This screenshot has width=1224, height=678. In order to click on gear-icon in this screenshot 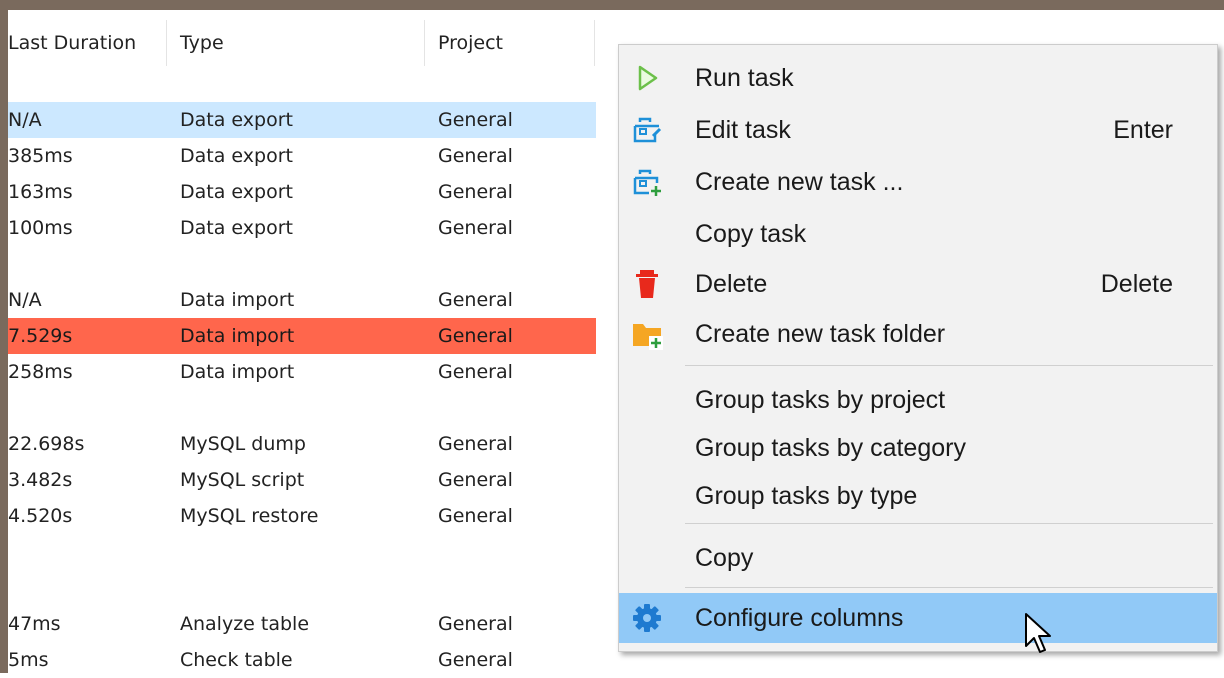, I will do `click(647, 618)`.